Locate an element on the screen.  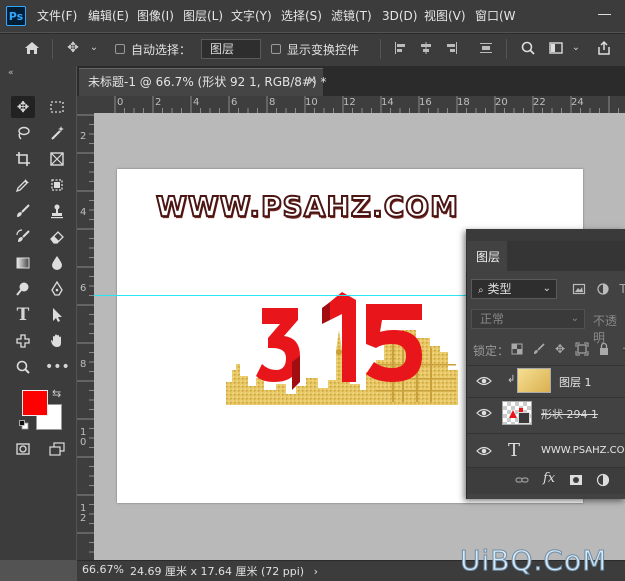
quick-mask-icon is located at coordinates (23, 449).